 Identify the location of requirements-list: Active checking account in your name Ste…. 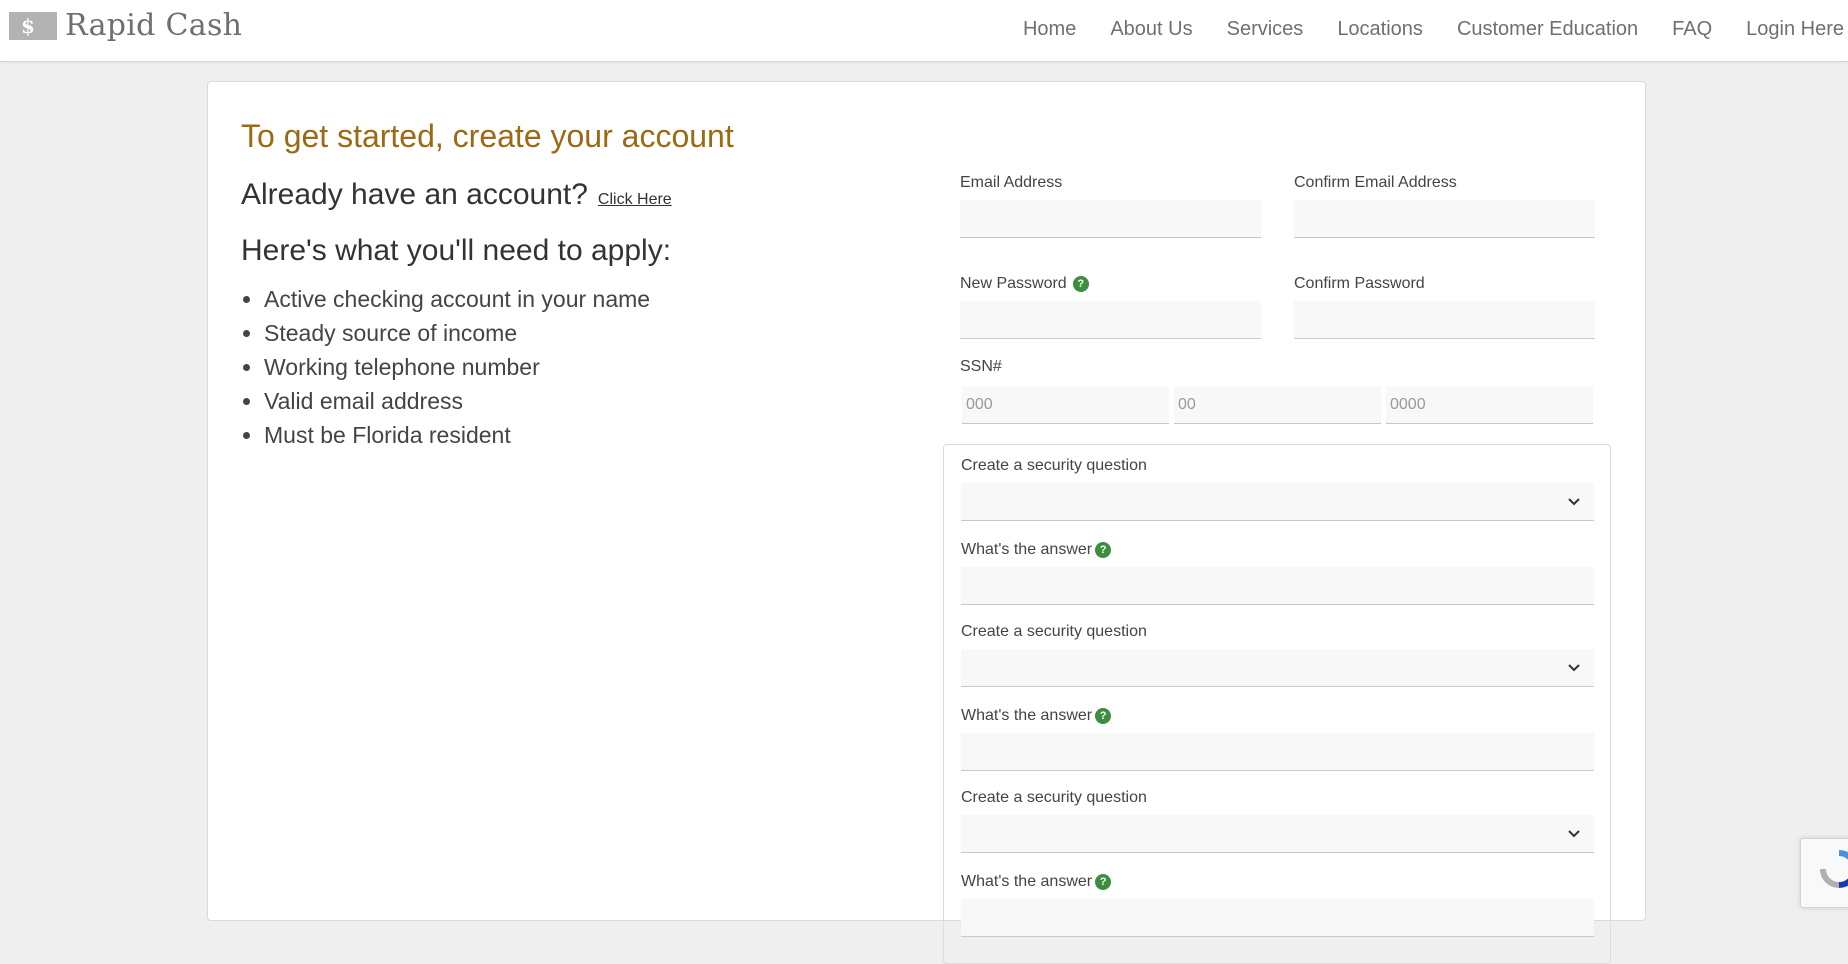
(445, 367).